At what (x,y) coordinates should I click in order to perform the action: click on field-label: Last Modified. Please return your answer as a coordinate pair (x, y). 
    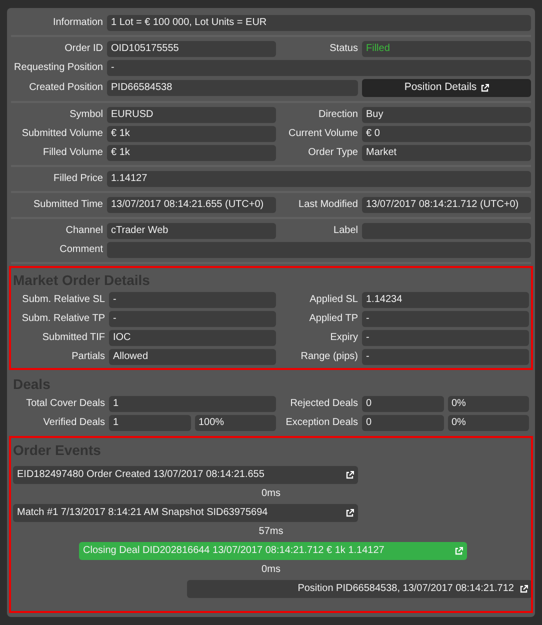
    Looking at the image, I should click on (328, 205).